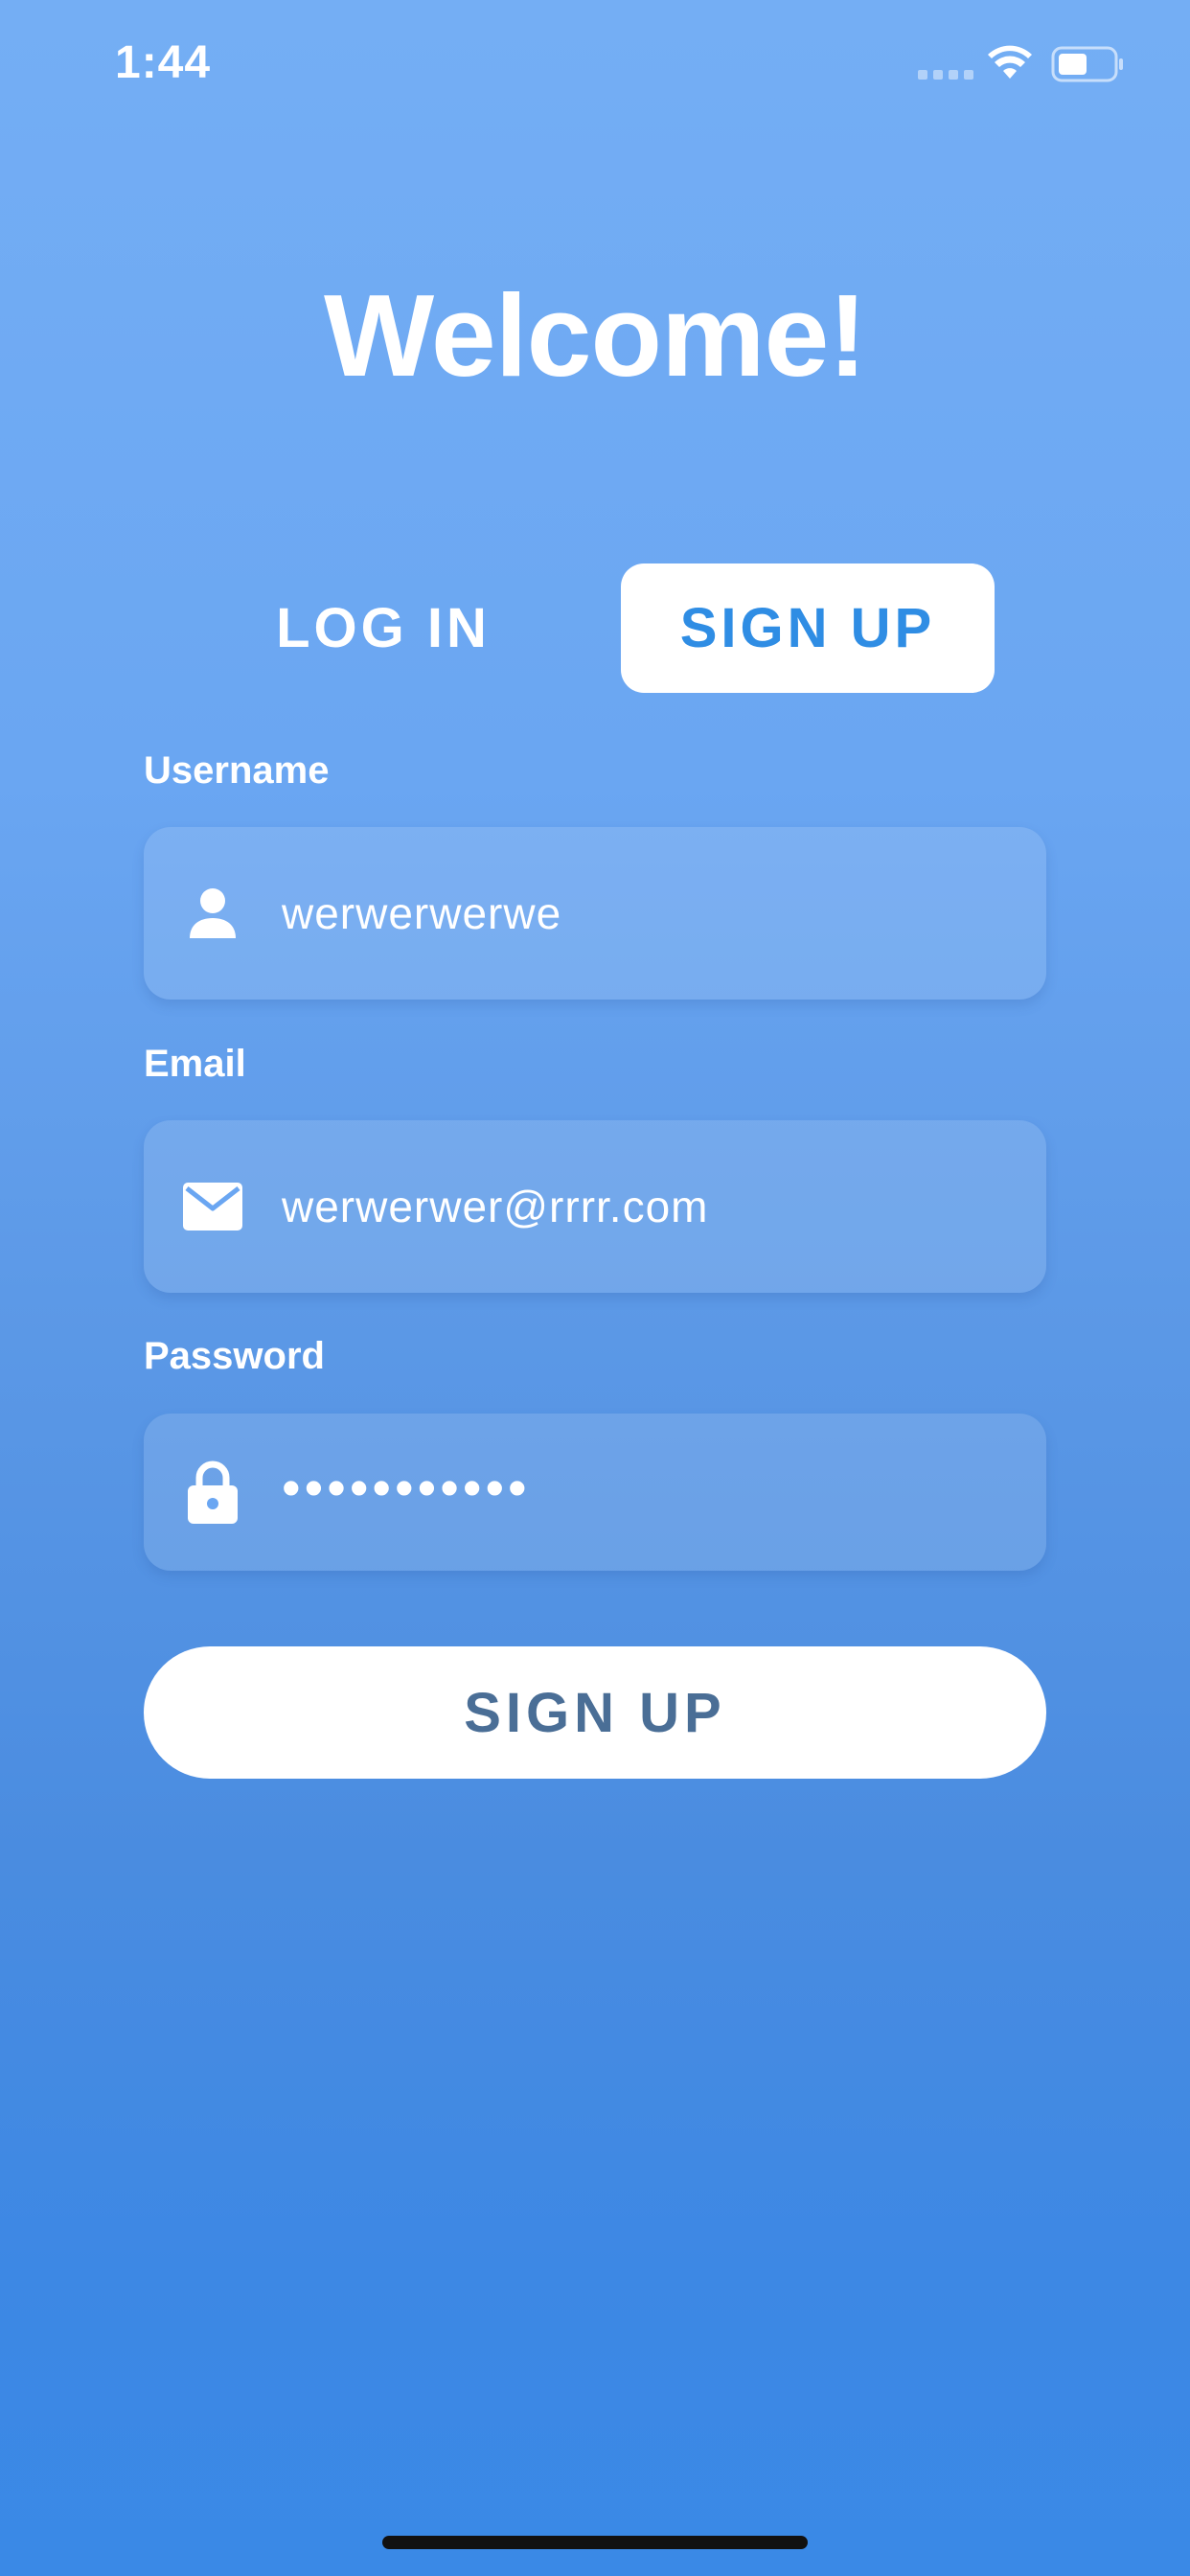  I want to click on email-field: werwerwer@rrrr.com, so click(595, 1206).